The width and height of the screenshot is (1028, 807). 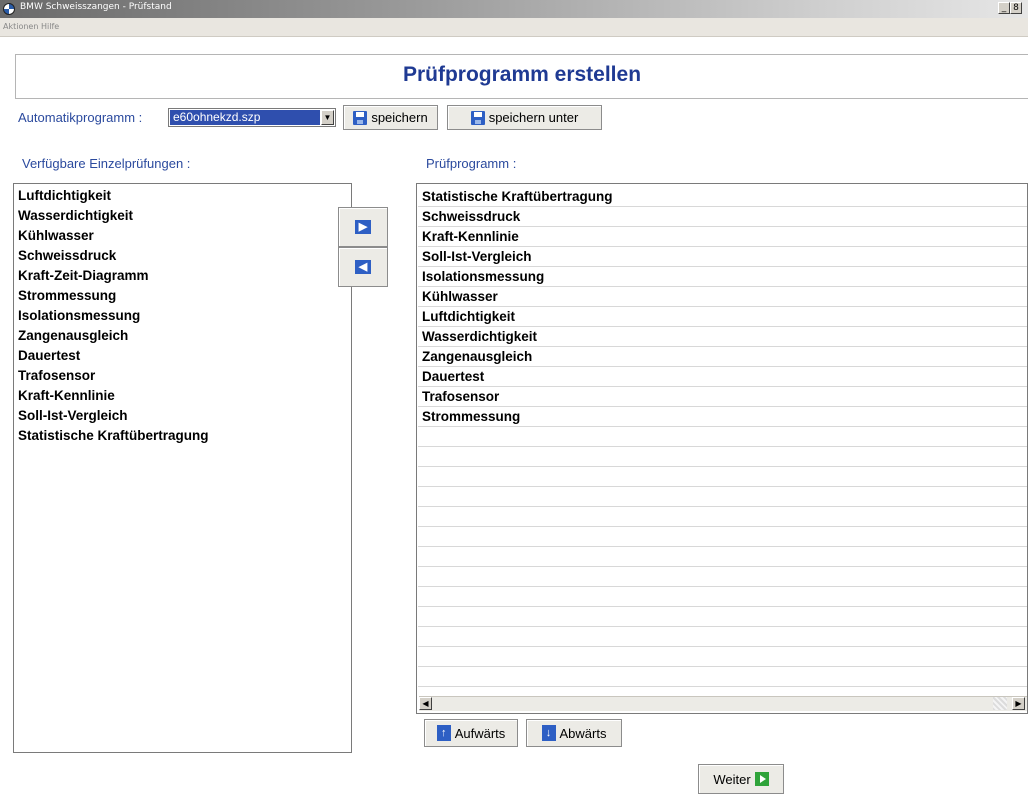 What do you see at coordinates (722, 377) in the screenshot?
I see `table-row: Dauertest` at bounding box center [722, 377].